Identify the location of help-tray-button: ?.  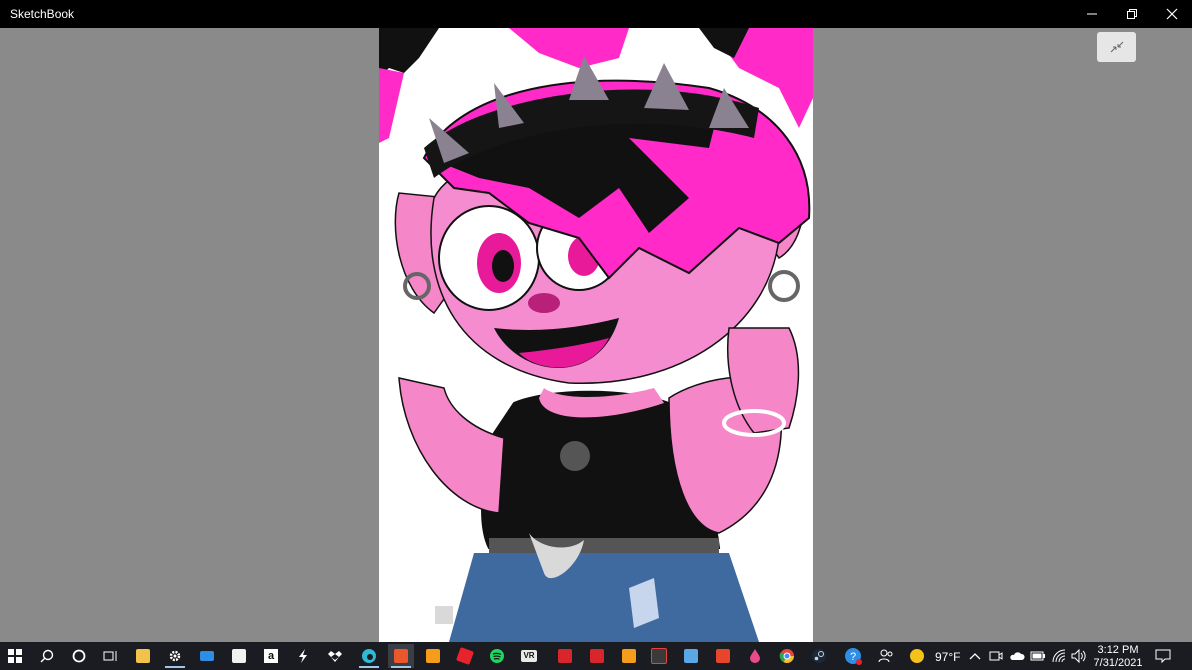
(853, 656).